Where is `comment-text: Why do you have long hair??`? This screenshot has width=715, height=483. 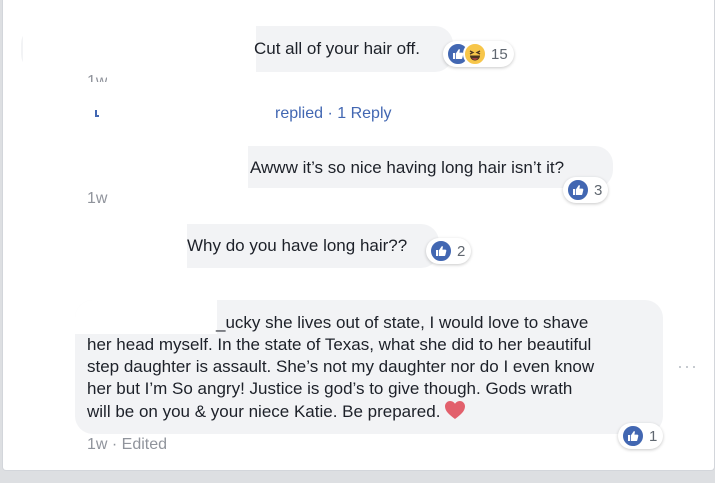
comment-text: Why do you have long hair?? is located at coordinates (297, 245).